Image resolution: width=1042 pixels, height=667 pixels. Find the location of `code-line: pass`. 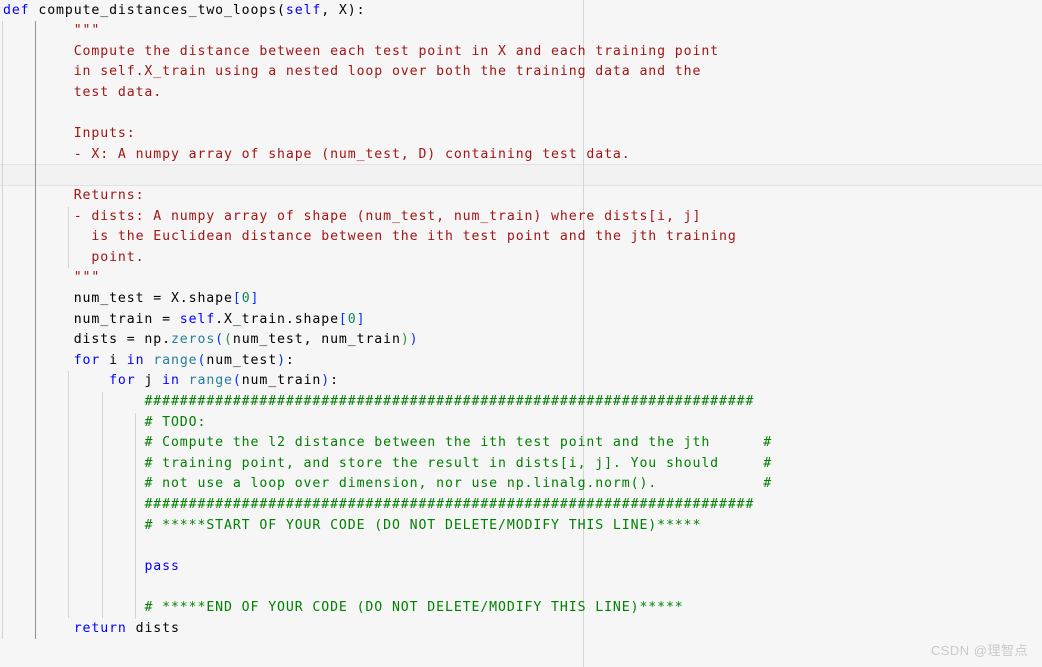

code-line: pass is located at coordinates (91, 567).